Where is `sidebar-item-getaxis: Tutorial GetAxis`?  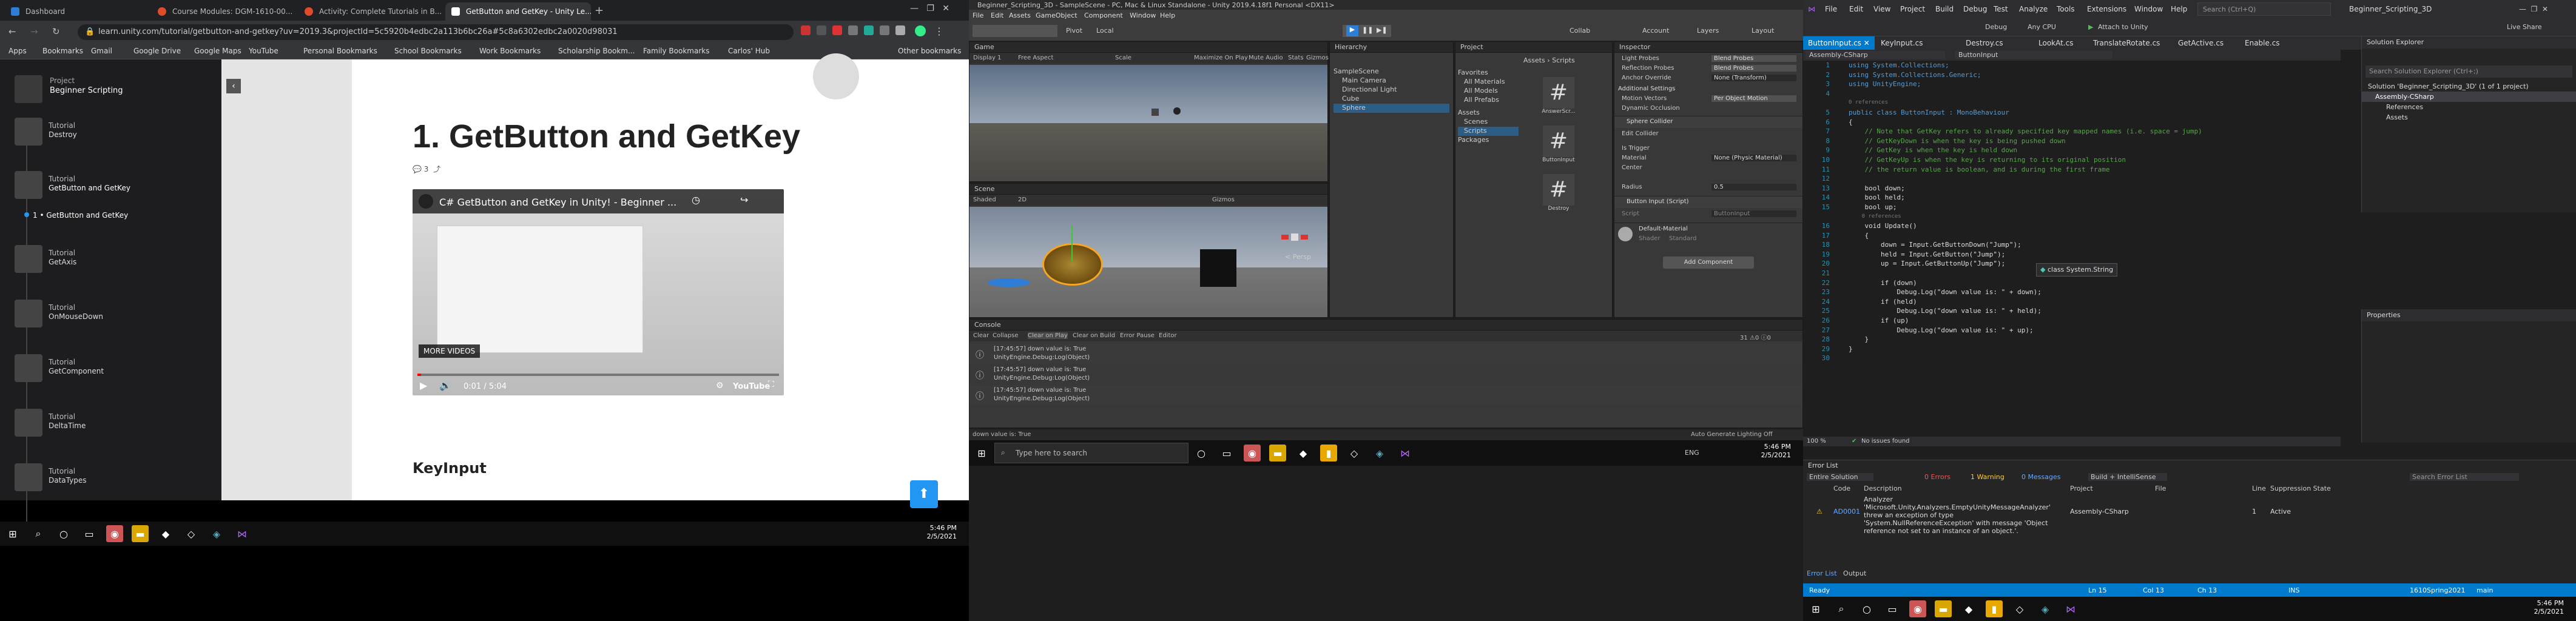 sidebar-item-getaxis: Tutorial GetAxis is located at coordinates (109, 262).